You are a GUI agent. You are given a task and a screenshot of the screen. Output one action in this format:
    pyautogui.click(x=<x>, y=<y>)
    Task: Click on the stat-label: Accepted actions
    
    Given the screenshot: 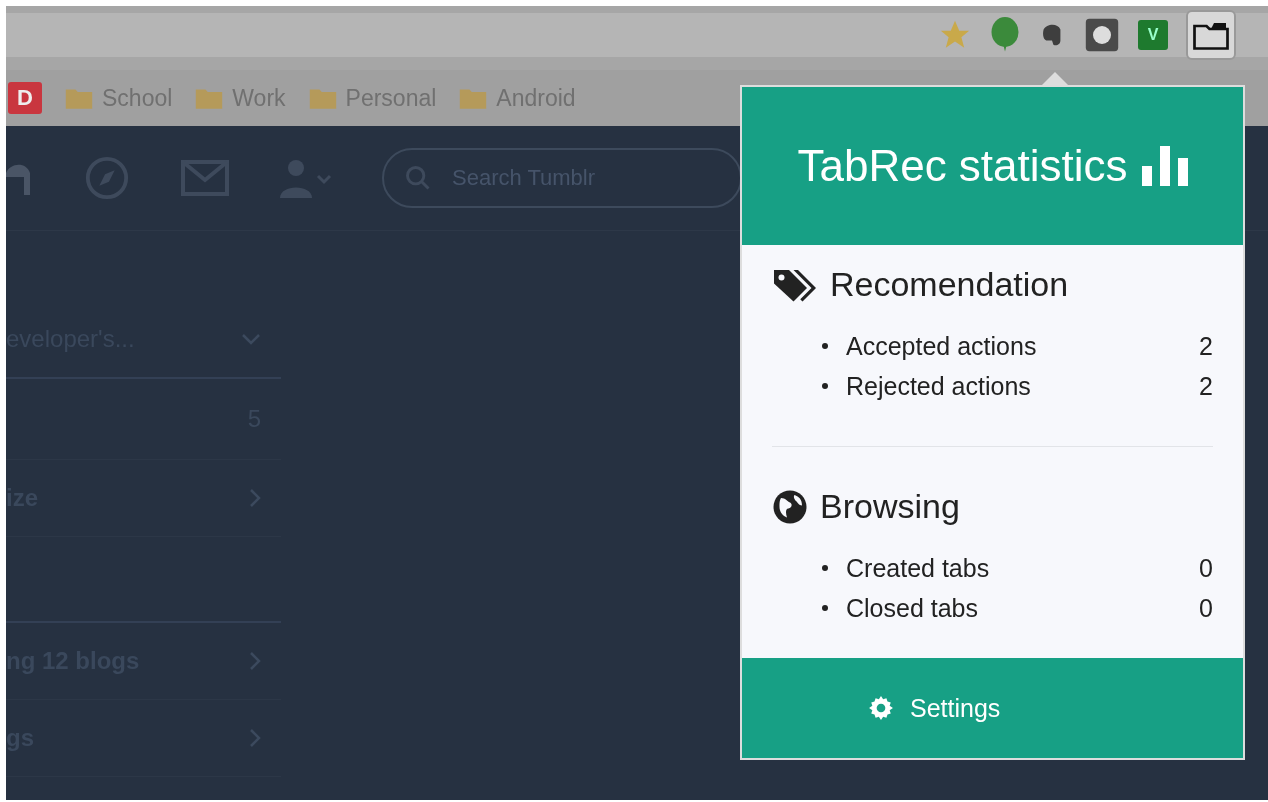 What is the action you would take?
    pyautogui.click(x=941, y=346)
    